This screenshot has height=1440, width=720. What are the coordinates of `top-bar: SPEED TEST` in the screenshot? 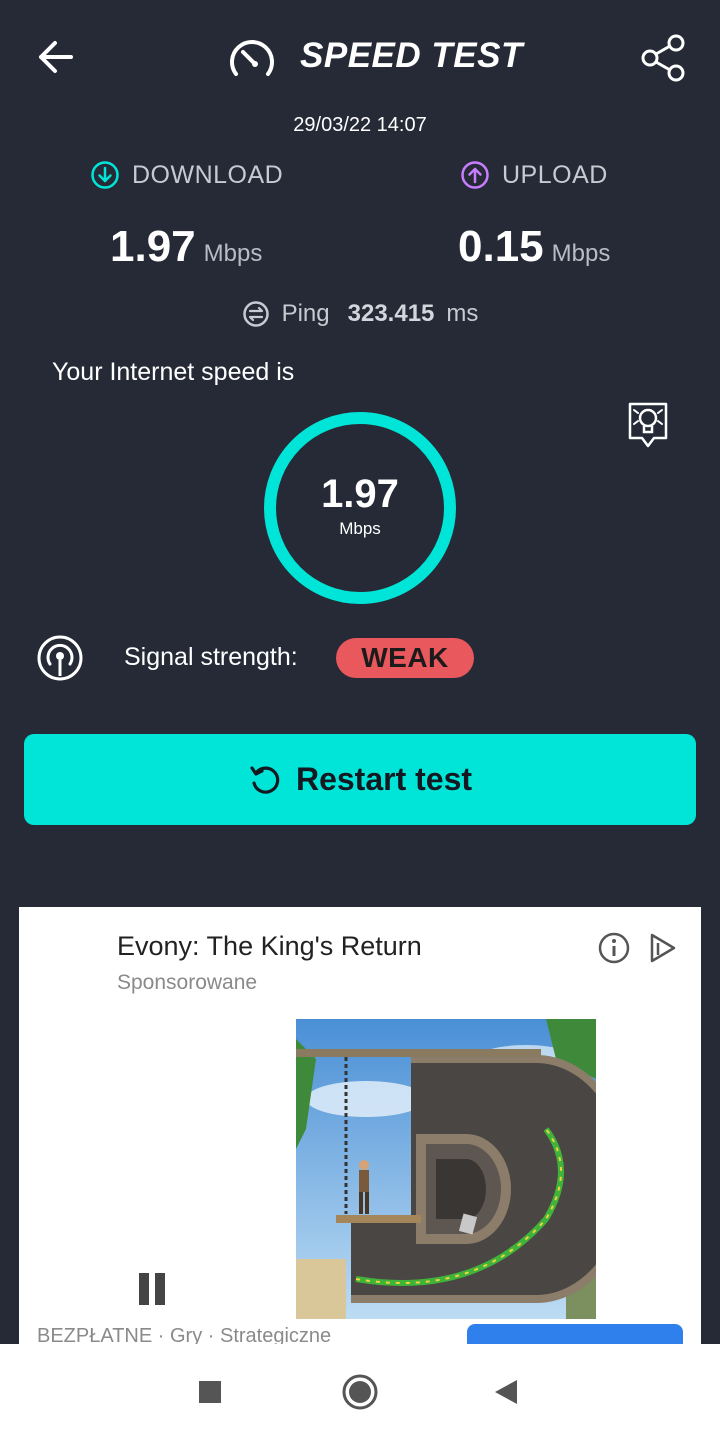 It's located at (360, 55).